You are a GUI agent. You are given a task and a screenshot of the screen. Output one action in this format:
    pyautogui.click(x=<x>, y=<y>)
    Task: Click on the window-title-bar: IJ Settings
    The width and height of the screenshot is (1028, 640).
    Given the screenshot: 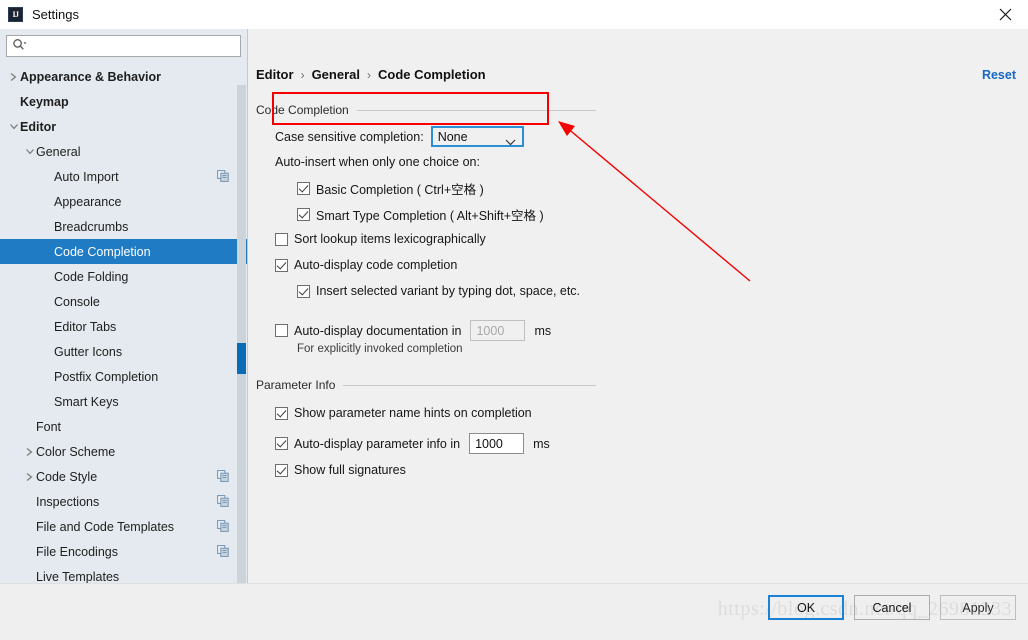 What is the action you would take?
    pyautogui.click(x=514, y=14)
    